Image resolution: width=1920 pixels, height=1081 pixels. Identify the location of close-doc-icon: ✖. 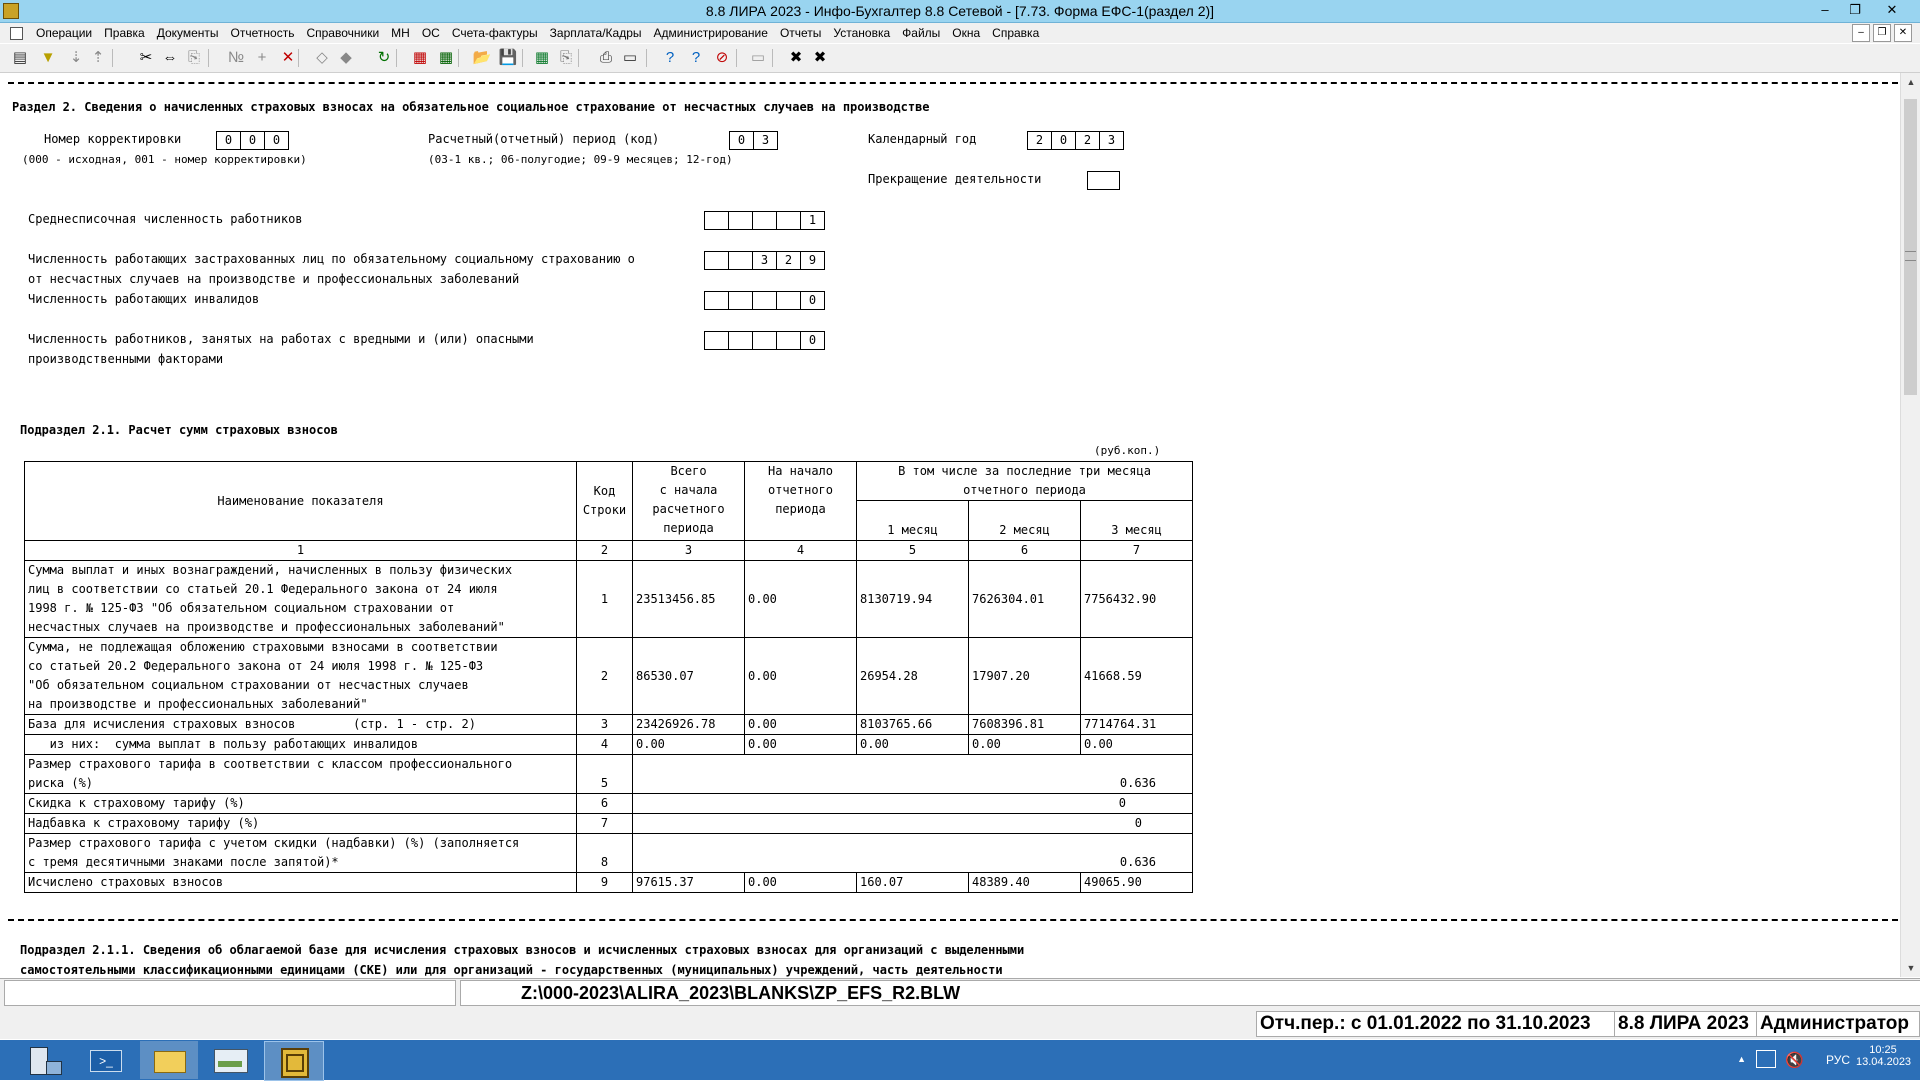
(796, 58).